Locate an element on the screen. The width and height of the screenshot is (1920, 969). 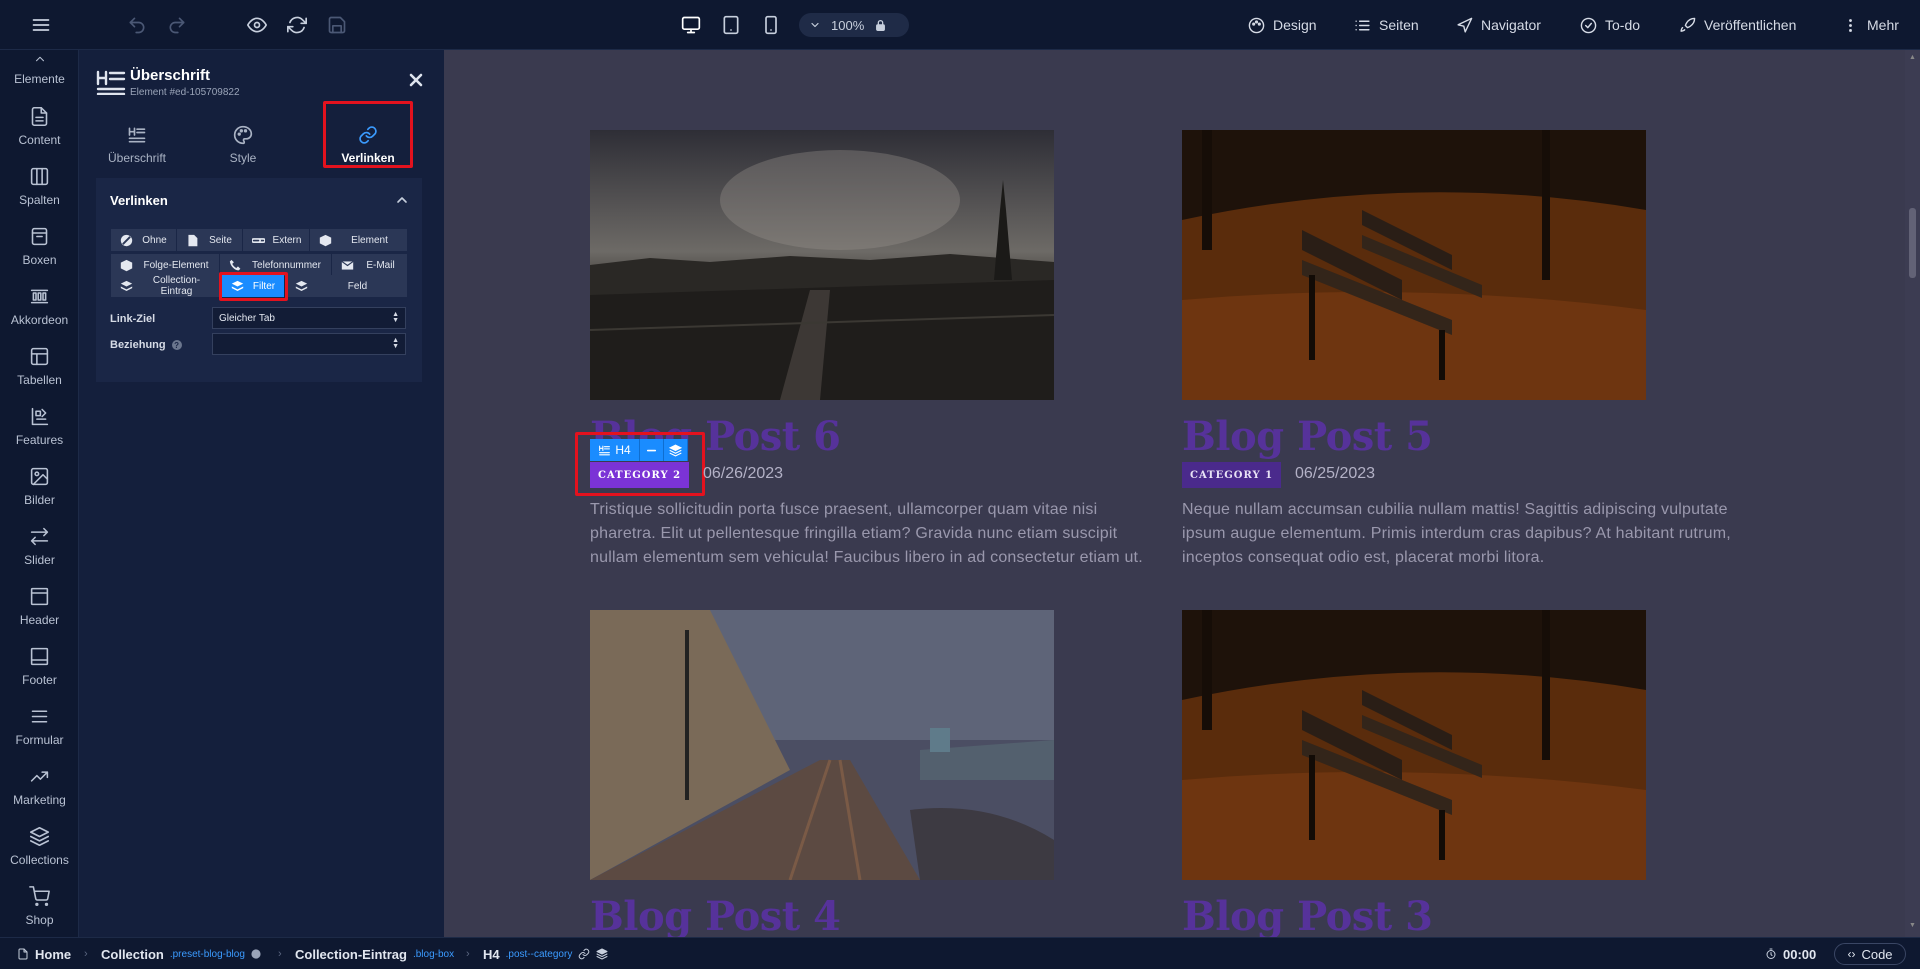
link-type-none-button: Ohne is located at coordinates (143, 240).